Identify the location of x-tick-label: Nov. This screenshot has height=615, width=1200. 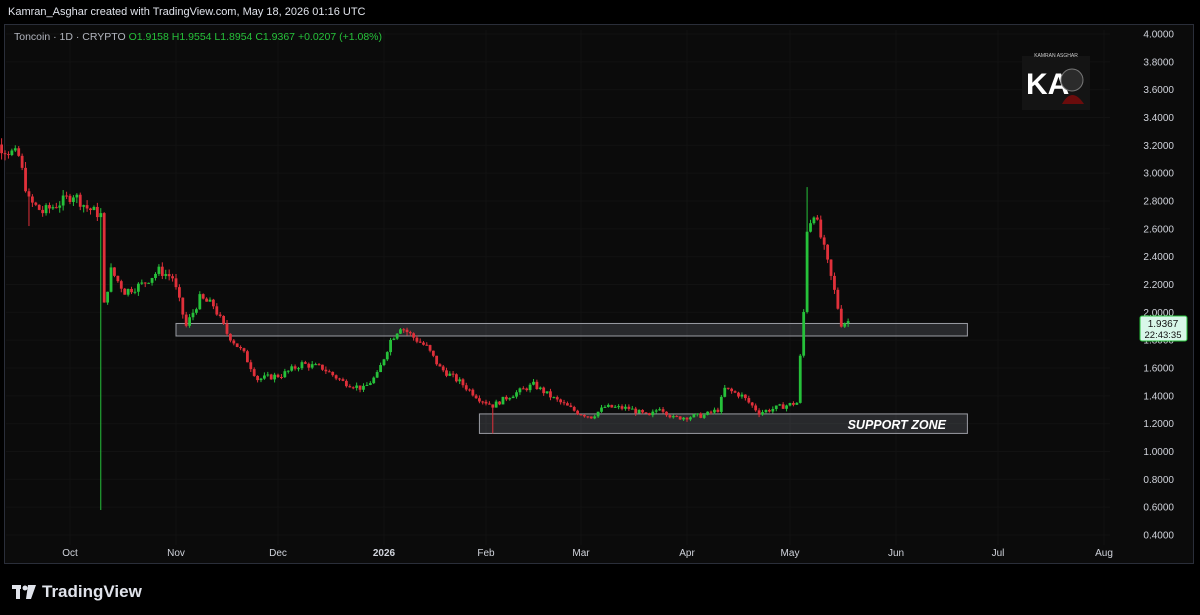
(176, 553).